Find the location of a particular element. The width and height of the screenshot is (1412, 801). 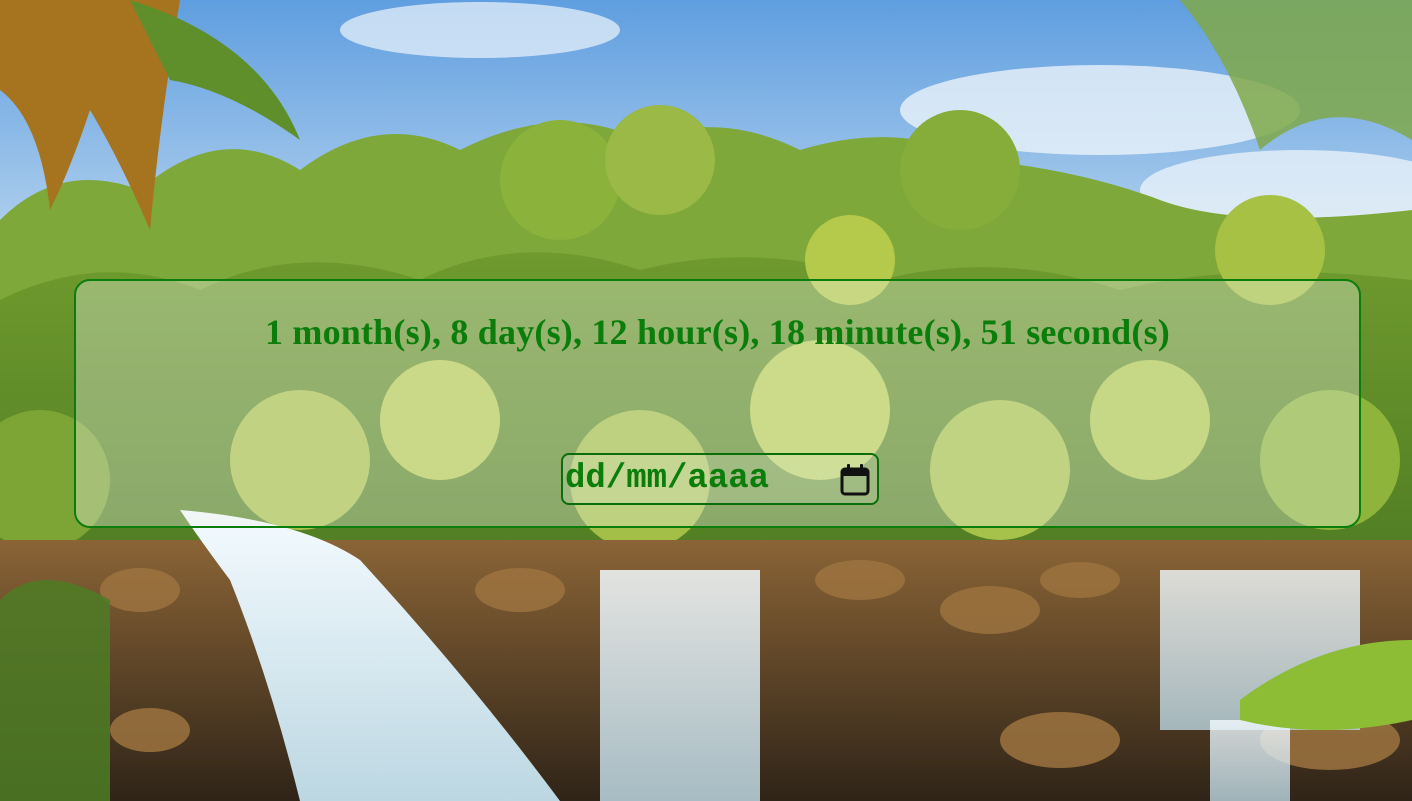

date-input: dd/mm/aaaa is located at coordinates (720, 479).